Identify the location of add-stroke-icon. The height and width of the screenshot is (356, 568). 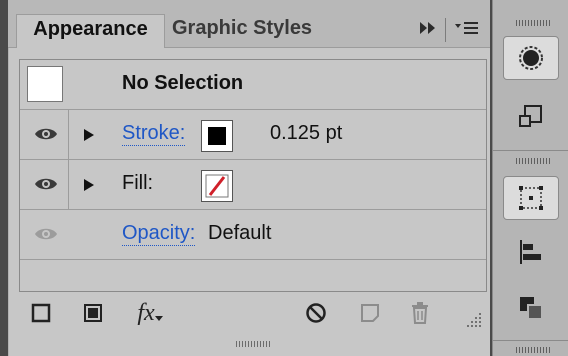
(41, 313).